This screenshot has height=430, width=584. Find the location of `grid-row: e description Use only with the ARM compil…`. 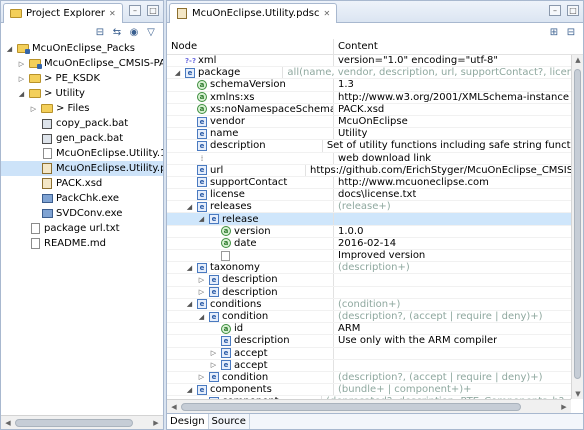

grid-row: e description Use only with the ARM compil… is located at coordinates (369, 341).